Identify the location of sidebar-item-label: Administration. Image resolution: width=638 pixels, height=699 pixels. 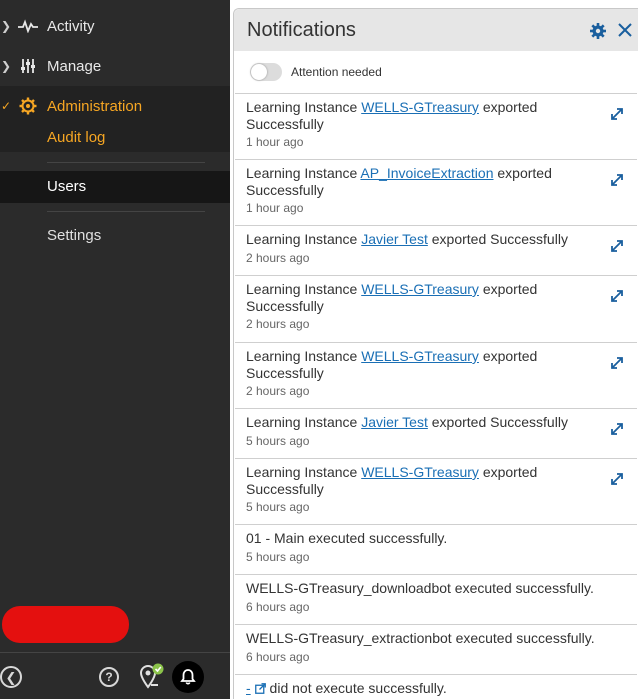
(95, 106).